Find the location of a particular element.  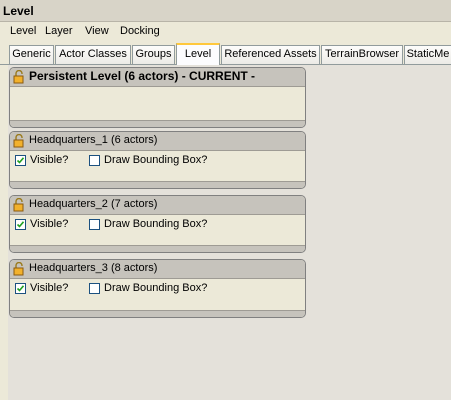

window-title: Level is located at coordinates (18, 11).